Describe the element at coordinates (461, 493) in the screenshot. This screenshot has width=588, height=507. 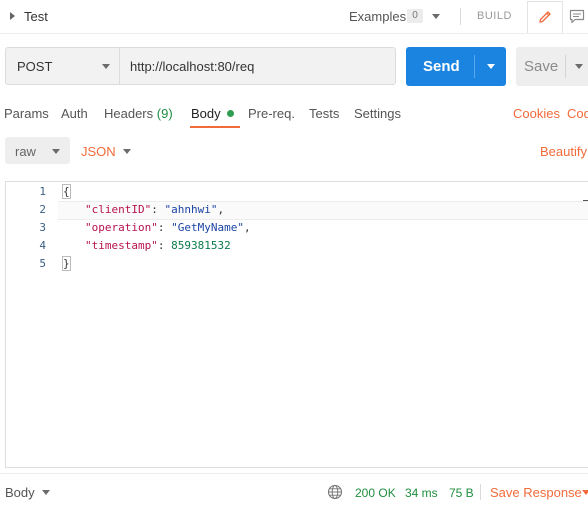
I see `response-size: 75 B` at that location.